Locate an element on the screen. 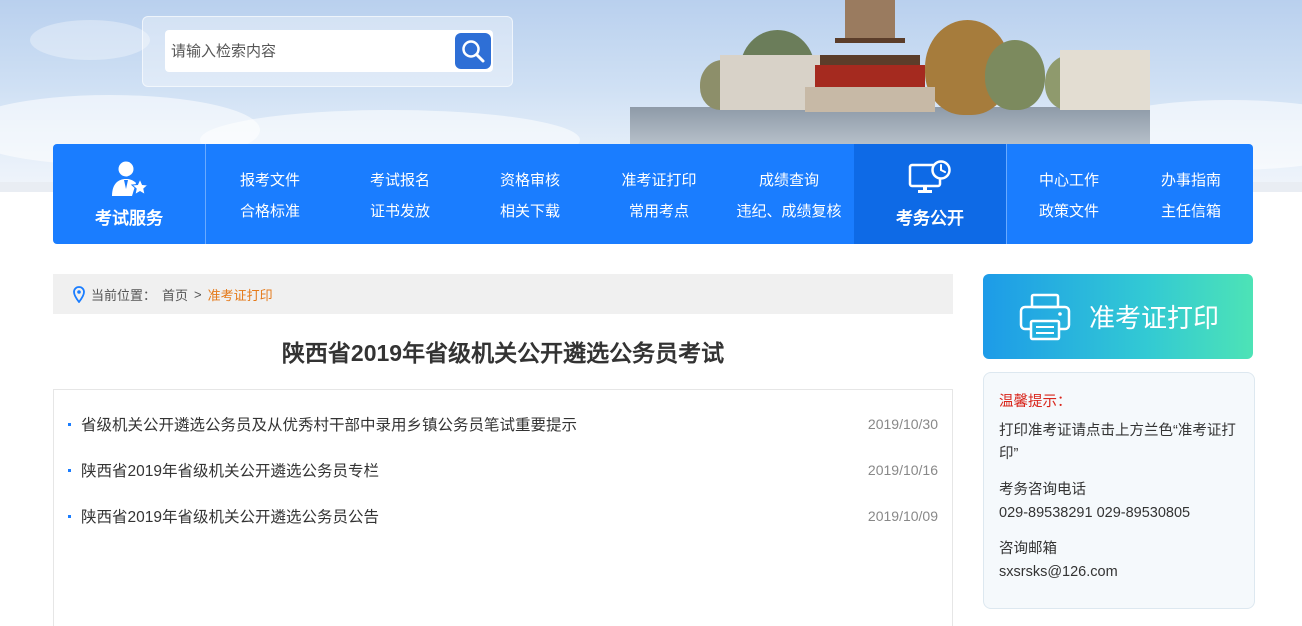 This screenshot has height=626, width=1302. nav-link-downloads: 相关下载 is located at coordinates (530, 210).